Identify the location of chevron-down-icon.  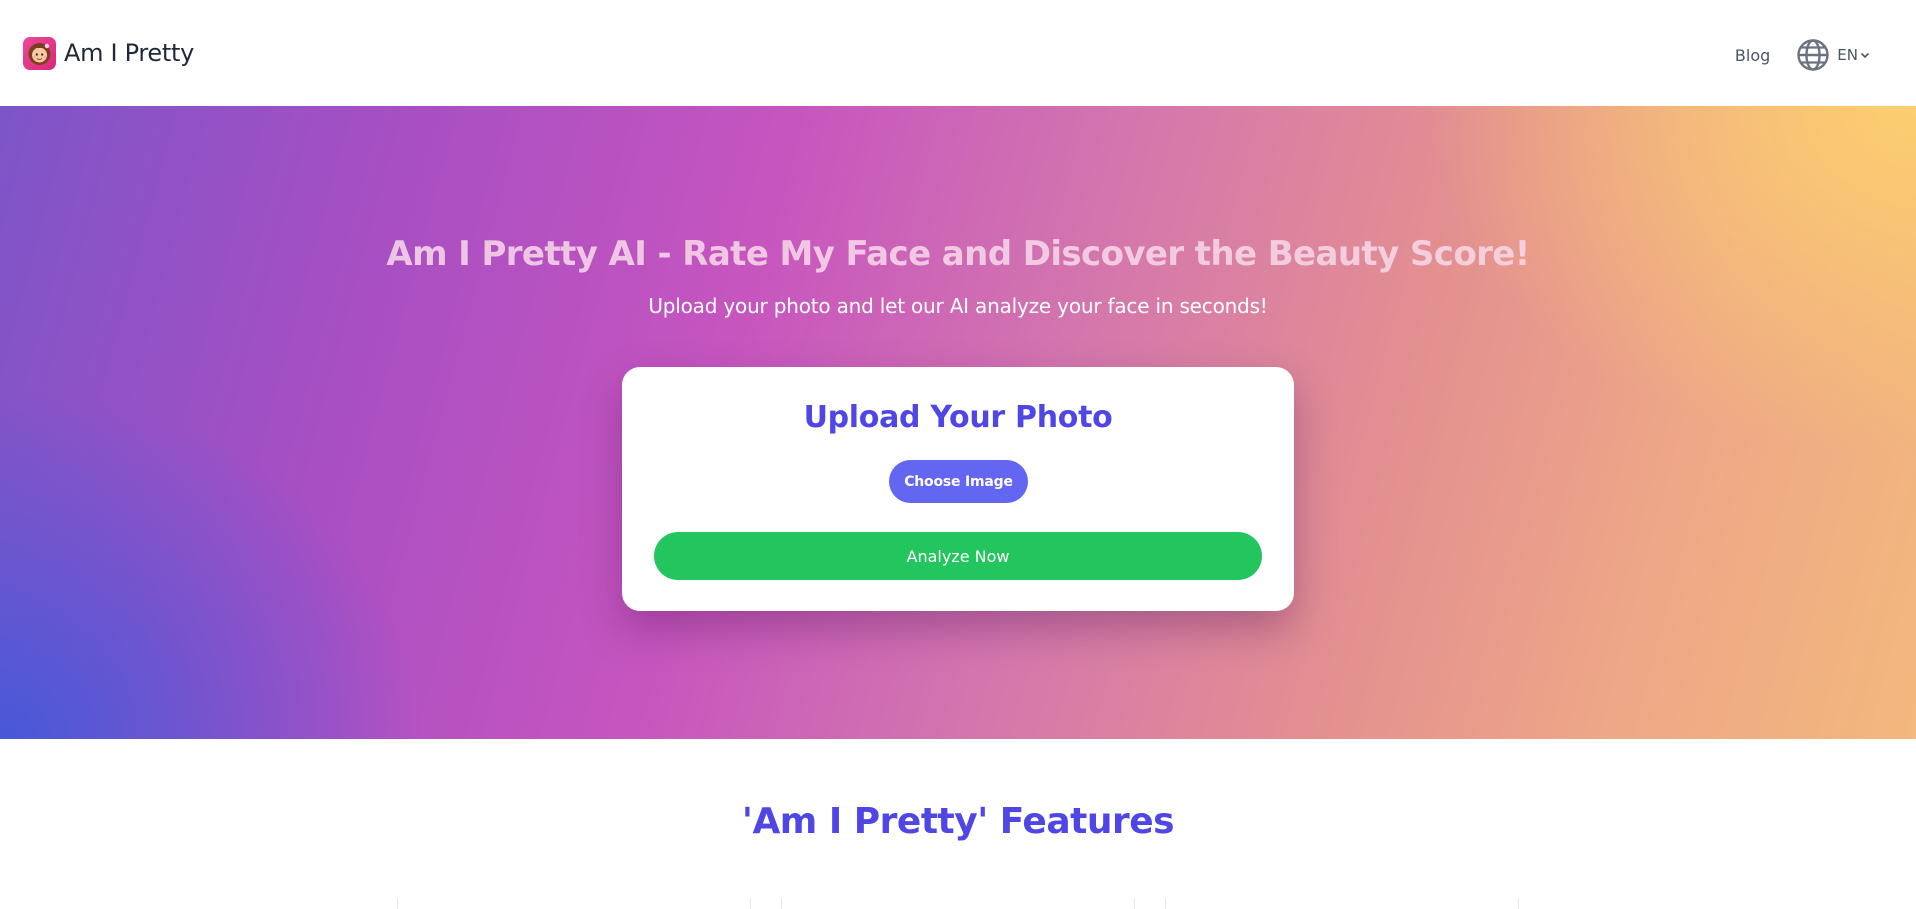
(1865, 55).